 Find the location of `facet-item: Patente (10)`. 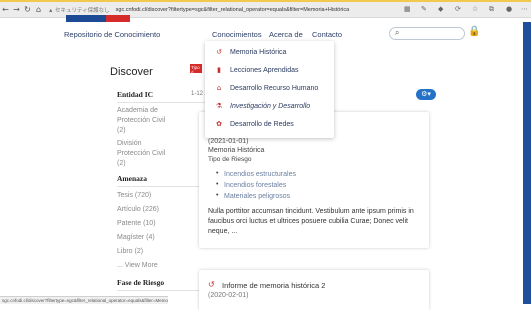

facet-item: Patente (10) is located at coordinates (136, 224).